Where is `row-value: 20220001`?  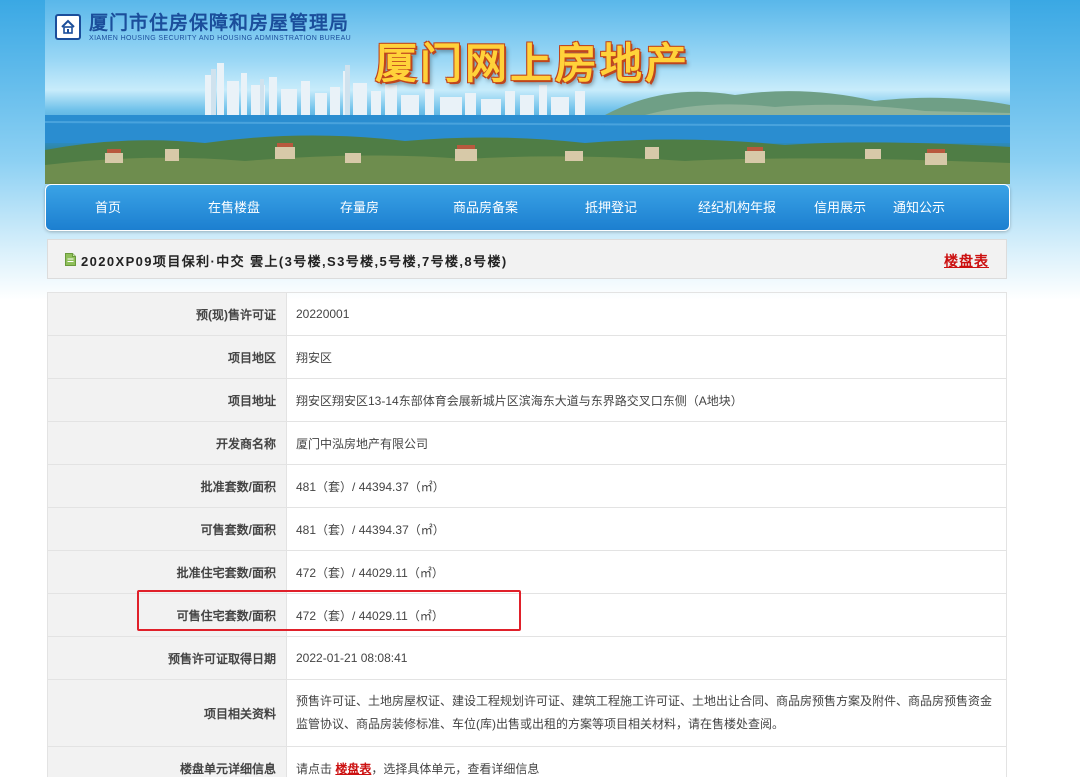 row-value: 20220001 is located at coordinates (646, 314).